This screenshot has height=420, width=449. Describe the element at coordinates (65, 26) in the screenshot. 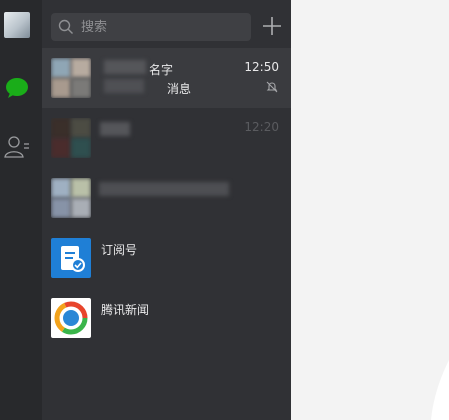

I see `search-icon` at that location.